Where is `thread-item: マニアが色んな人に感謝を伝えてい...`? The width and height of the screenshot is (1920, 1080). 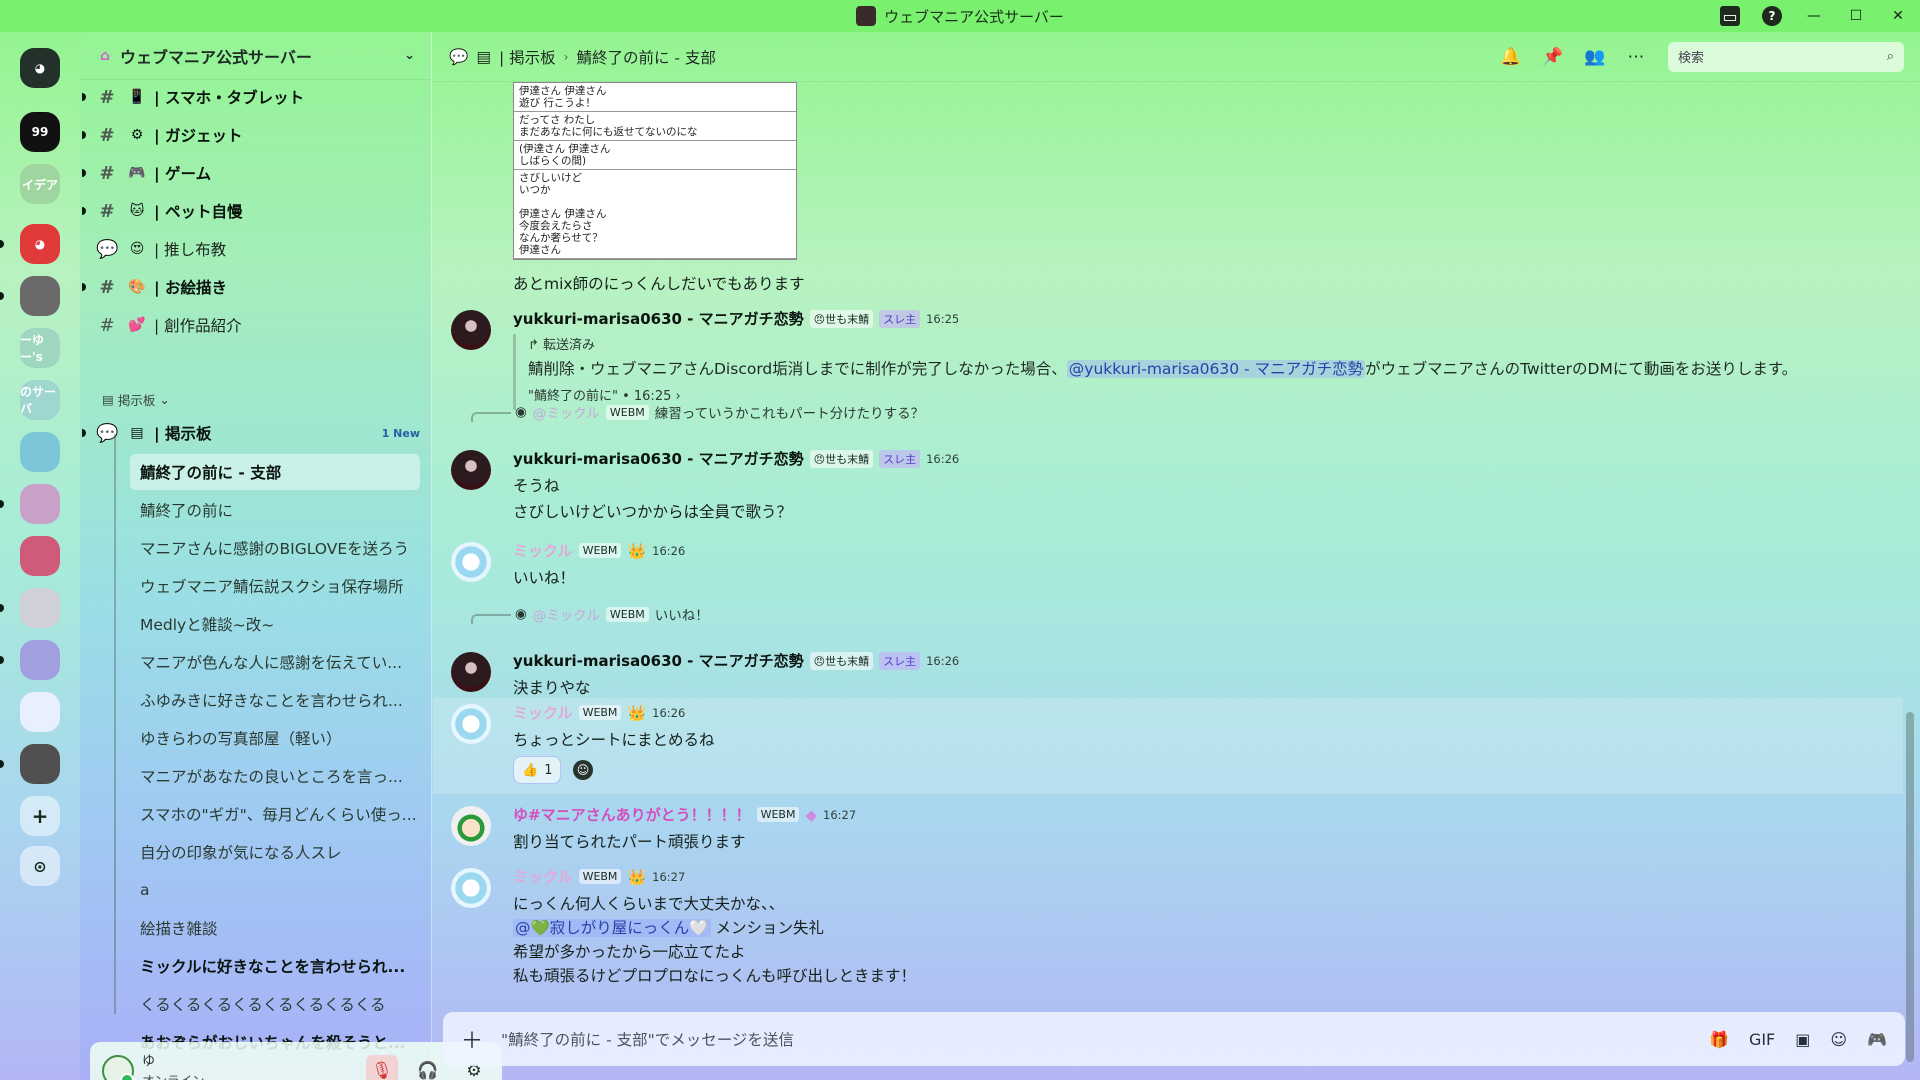 thread-item: マニアが色んな人に感謝を伝えてい... is located at coordinates (275, 662).